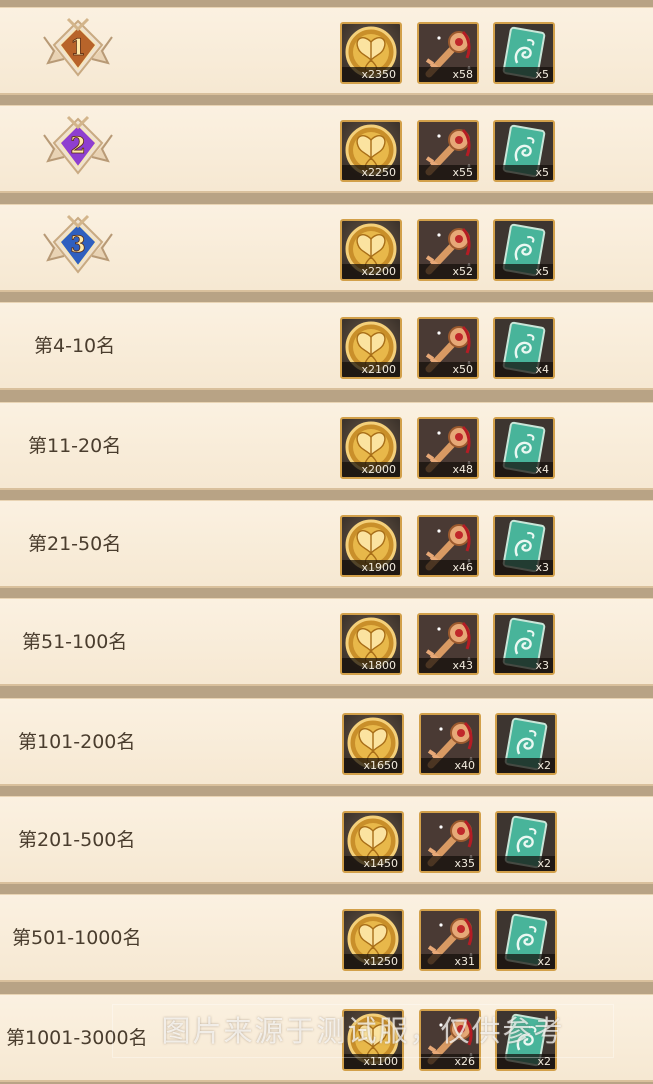 The height and width of the screenshot is (1084, 653). I want to click on item-quantity: x55, so click(448, 172).